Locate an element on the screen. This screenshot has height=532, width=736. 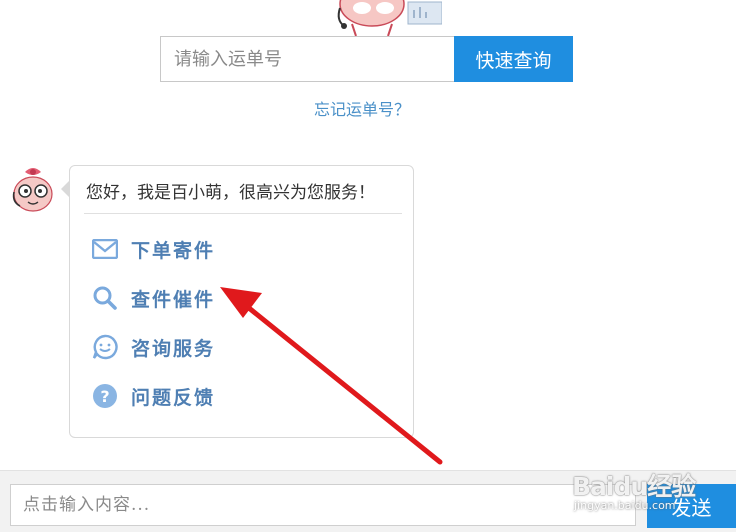
menu-item-consult-service: 咨询服务 is located at coordinates (212, 347).